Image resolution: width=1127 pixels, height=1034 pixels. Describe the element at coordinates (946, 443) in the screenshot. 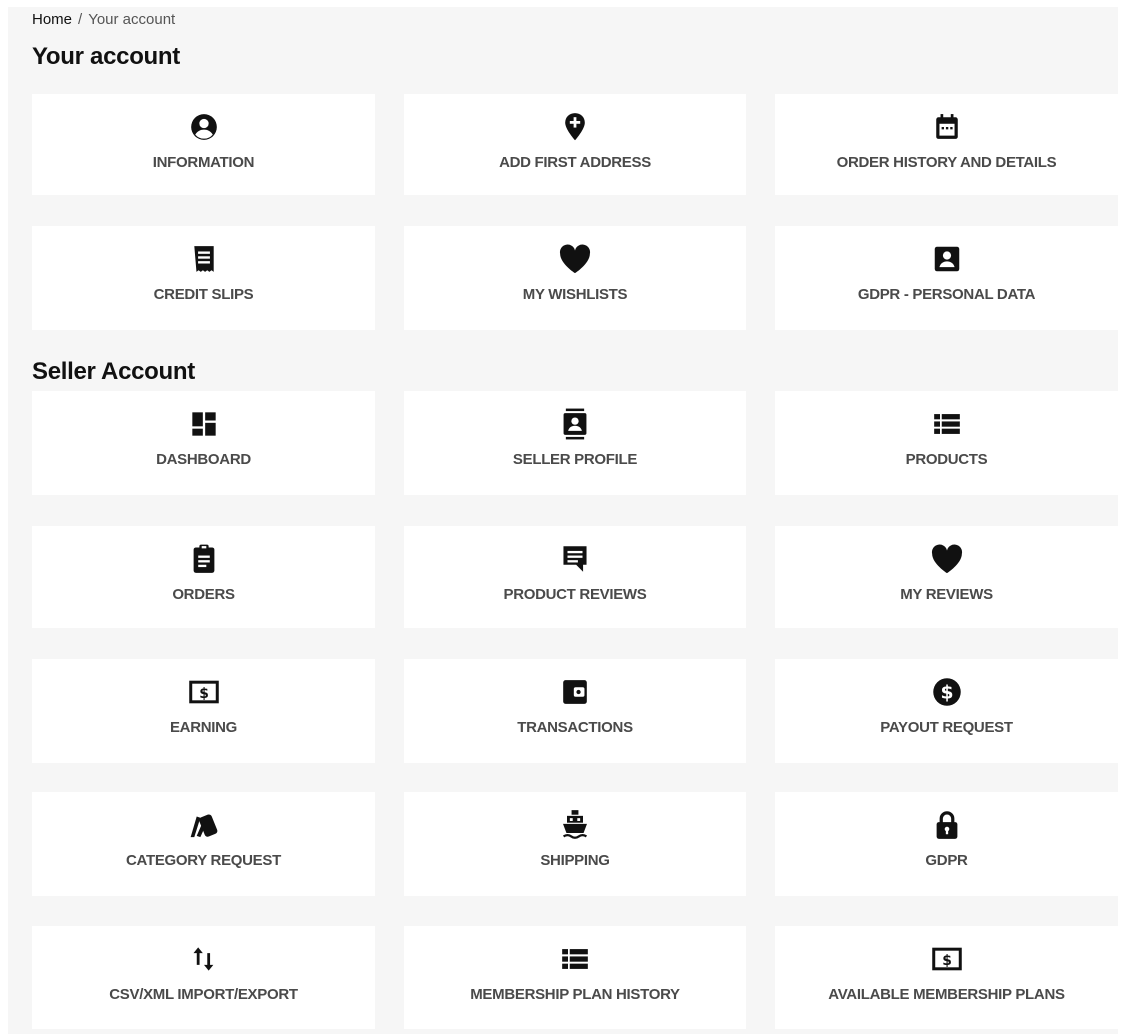

I see `tile-products: PRODUCTS` at that location.